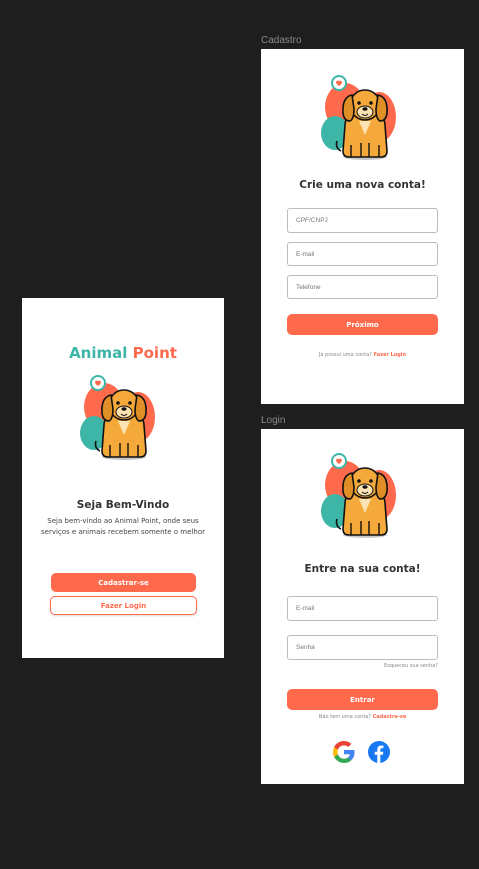 Image resolution: width=479 pixels, height=869 pixels. I want to click on have-account-row: Já possui uma conta? Fazer Login, so click(362, 355).